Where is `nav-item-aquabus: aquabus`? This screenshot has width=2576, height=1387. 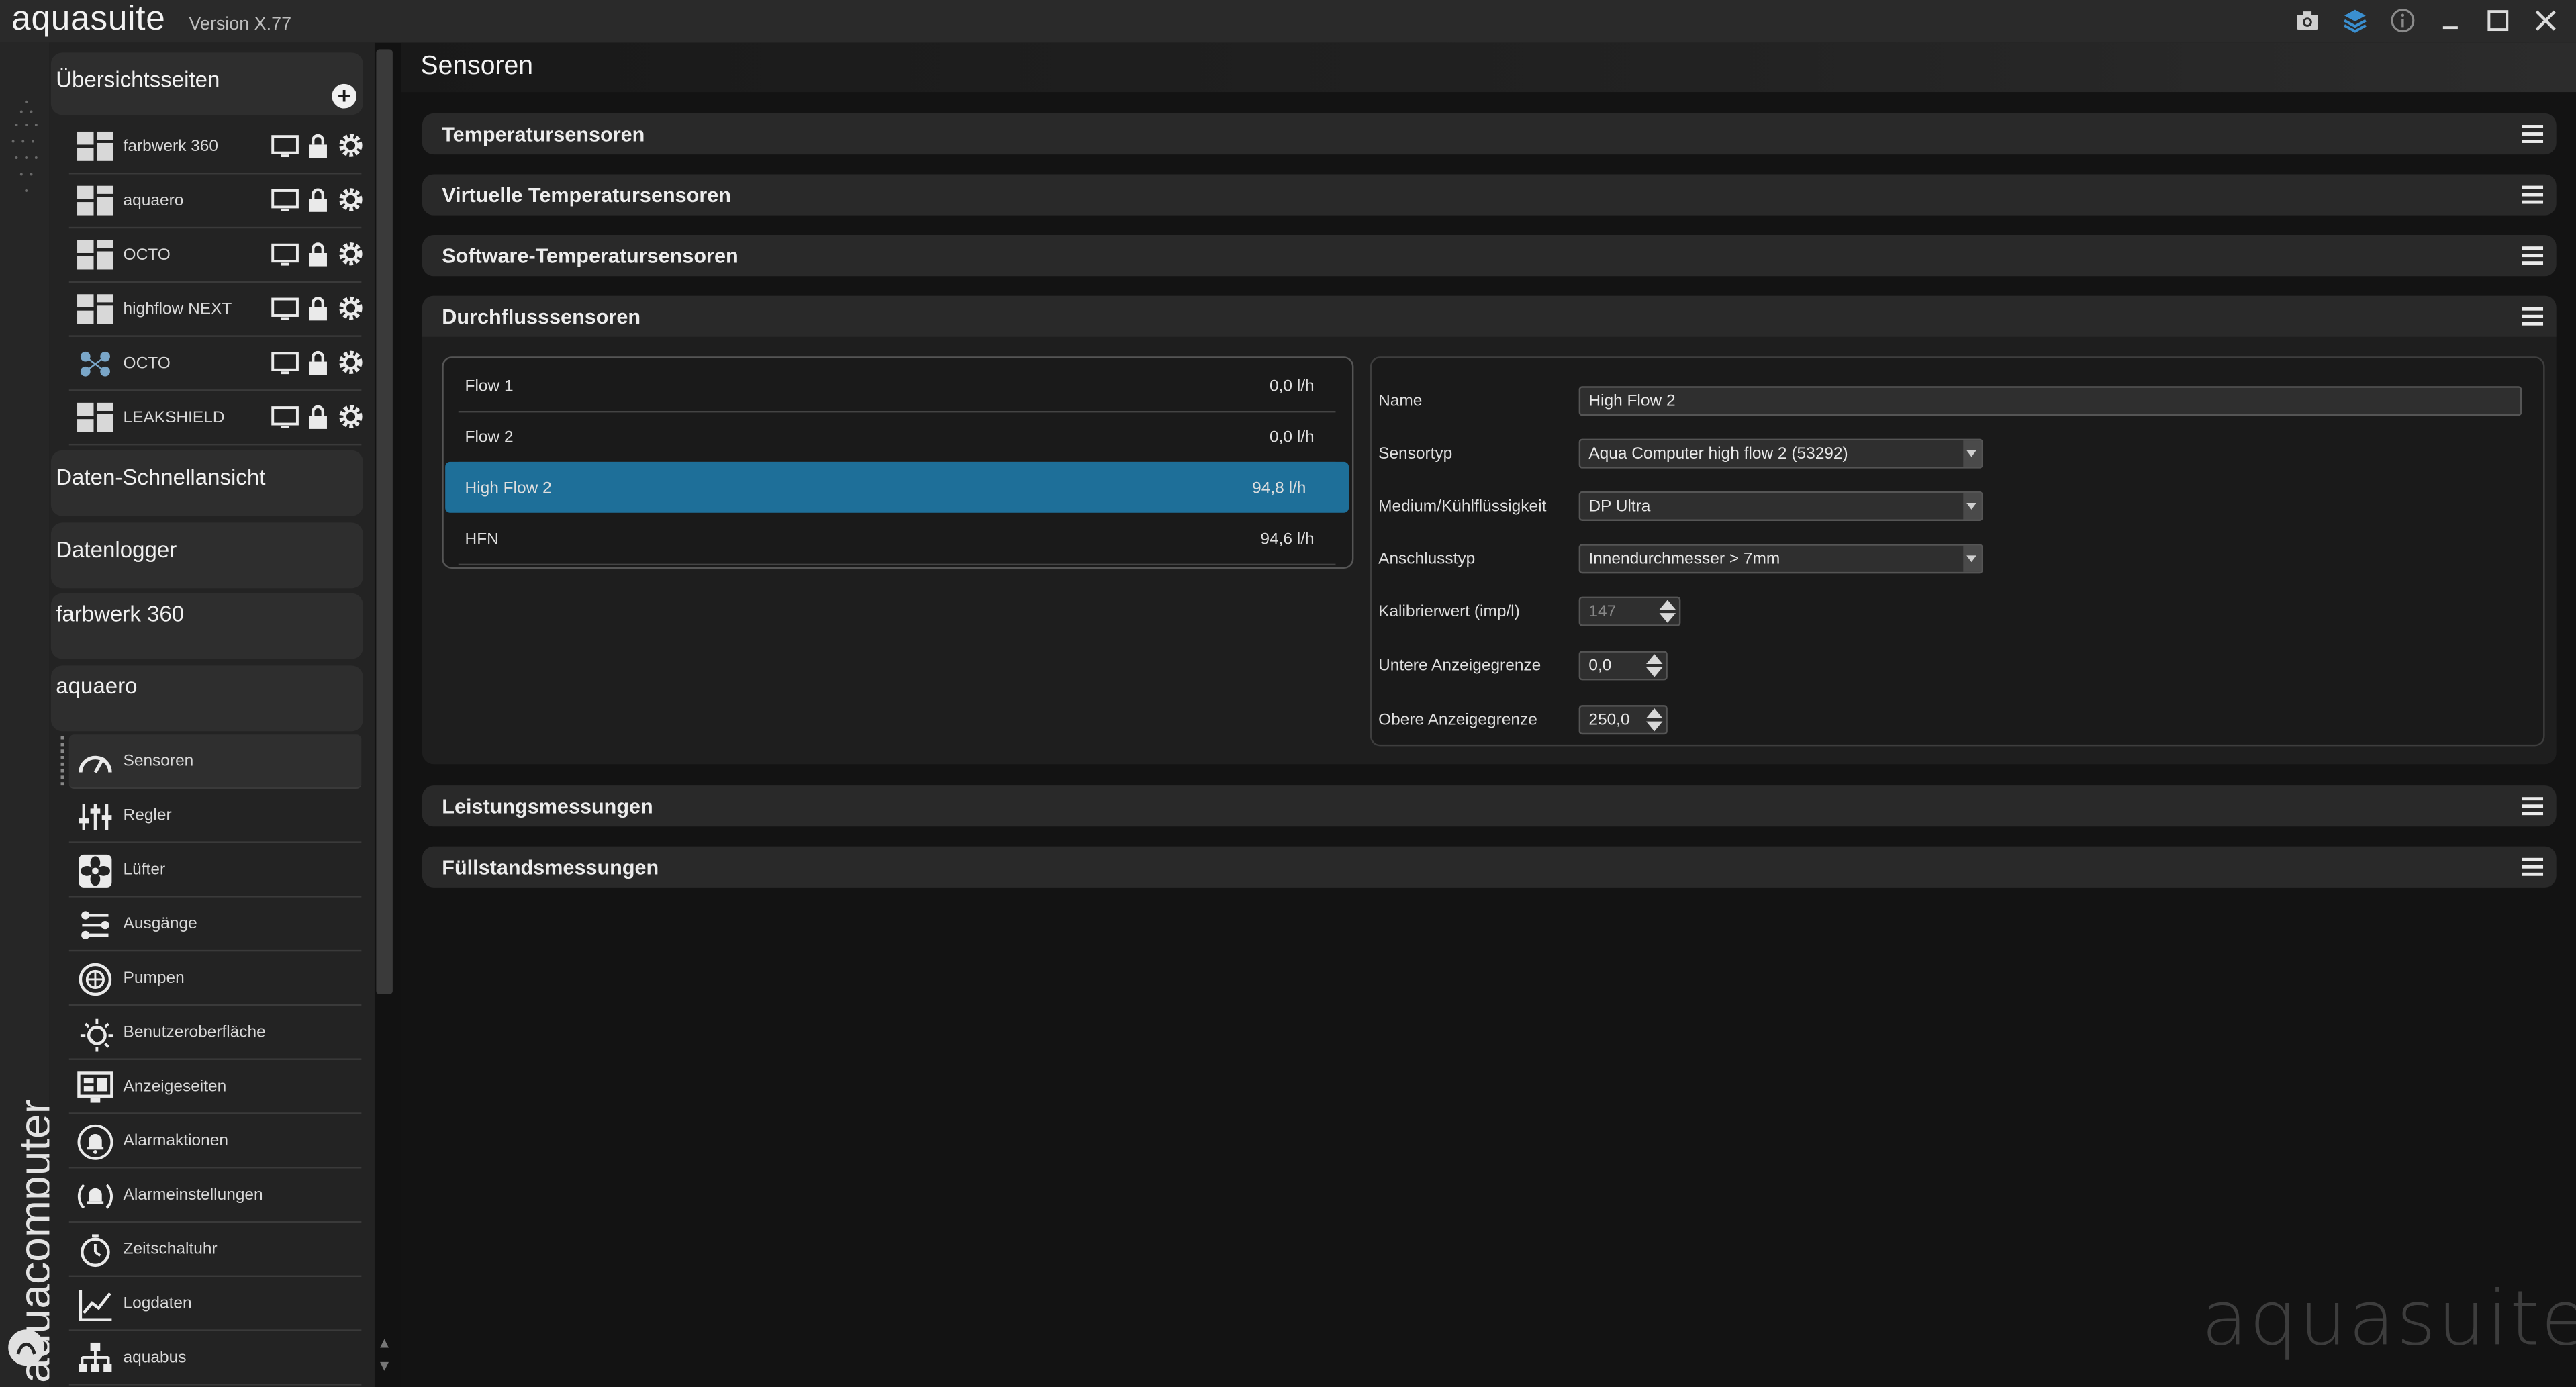
nav-item-aquabus: aquabus is located at coordinates (215, 1358).